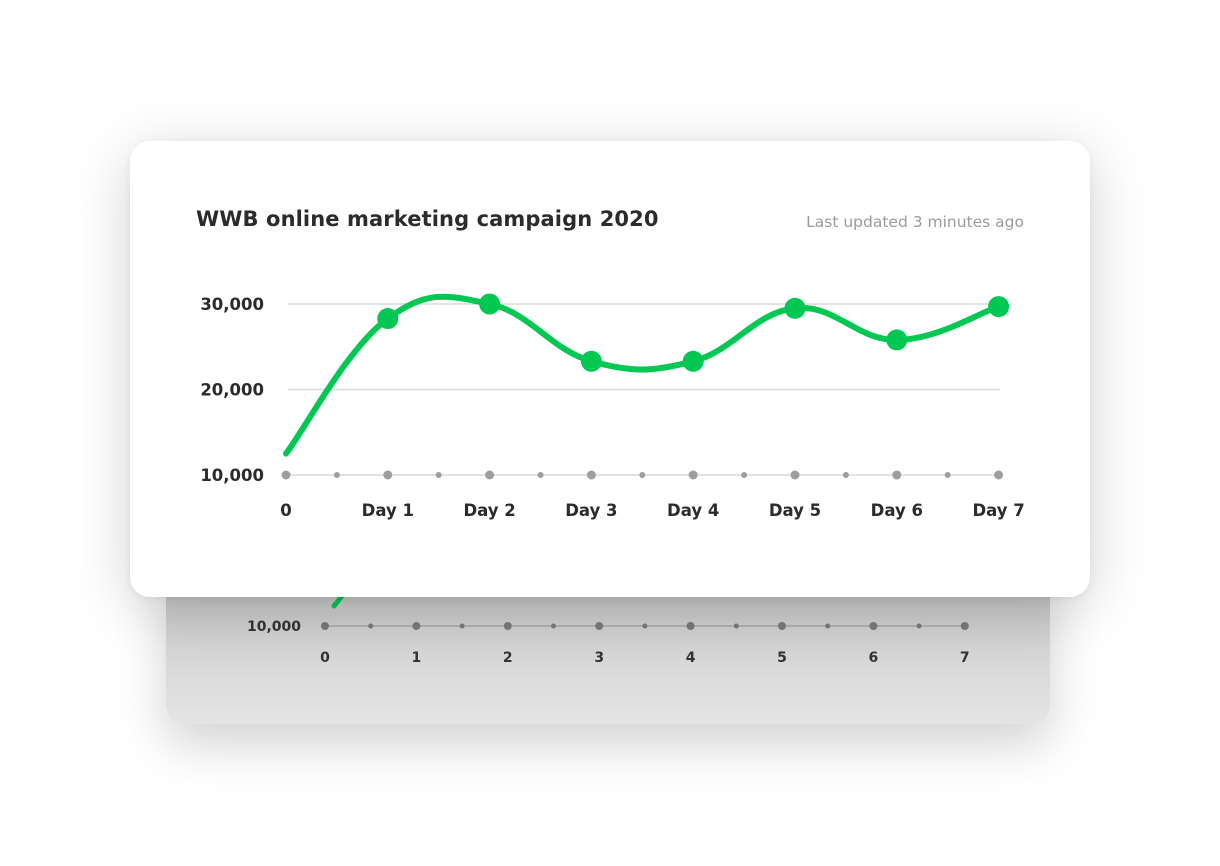 The width and height of the screenshot is (1220, 866). What do you see at coordinates (285, 510) in the screenshot?
I see `x-tick-label: 0` at bounding box center [285, 510].